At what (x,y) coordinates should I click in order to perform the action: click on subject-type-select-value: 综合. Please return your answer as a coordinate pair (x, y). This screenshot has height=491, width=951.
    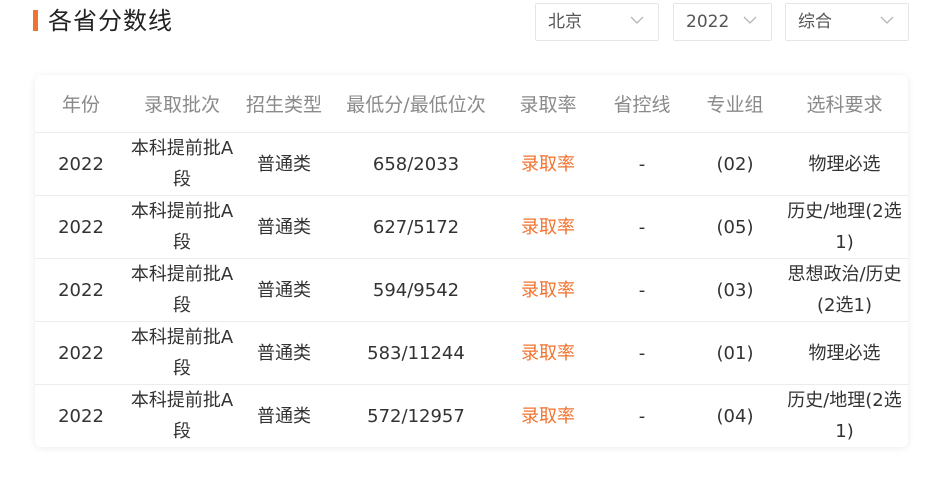
    Looking at the image, I should click on (815, 22).